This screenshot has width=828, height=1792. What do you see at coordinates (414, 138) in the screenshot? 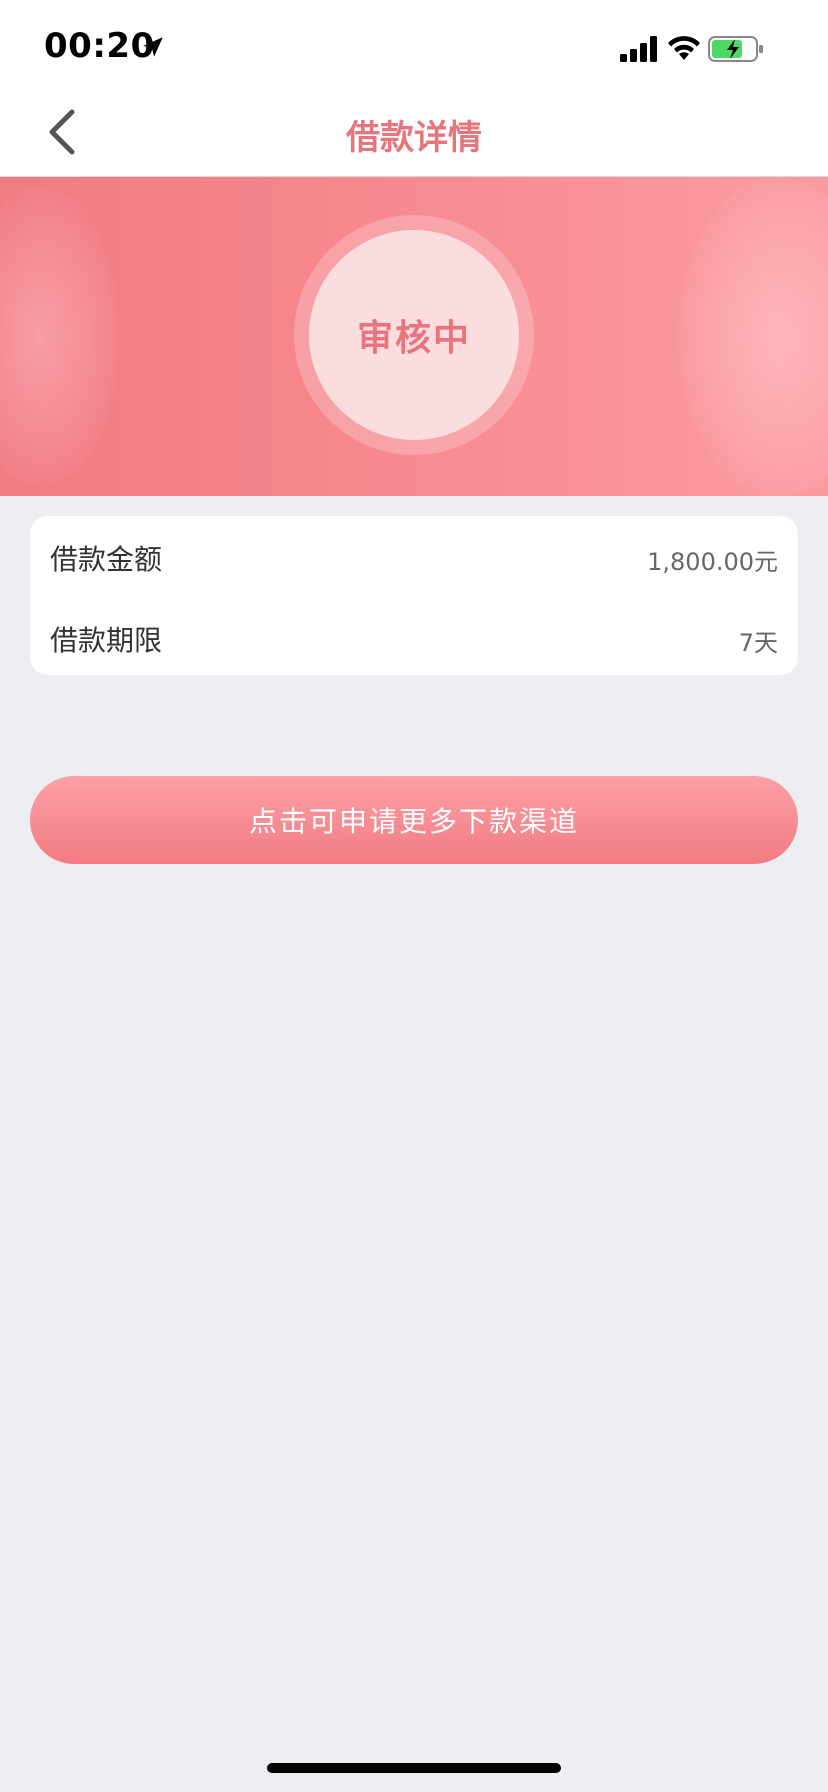
I see `page-title: 借款详情` at bounding box center [414, 138].